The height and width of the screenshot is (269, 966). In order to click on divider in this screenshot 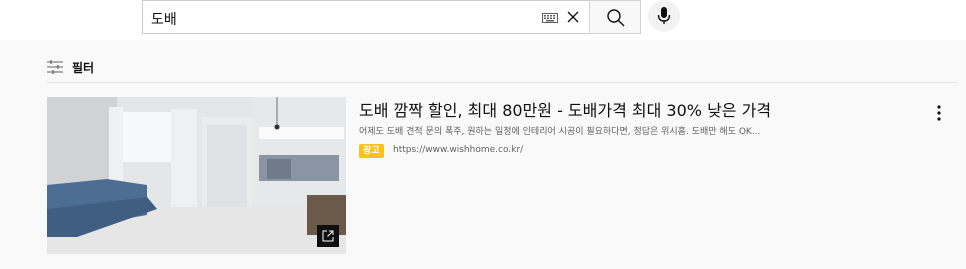, I will do `click(502, 82)`.